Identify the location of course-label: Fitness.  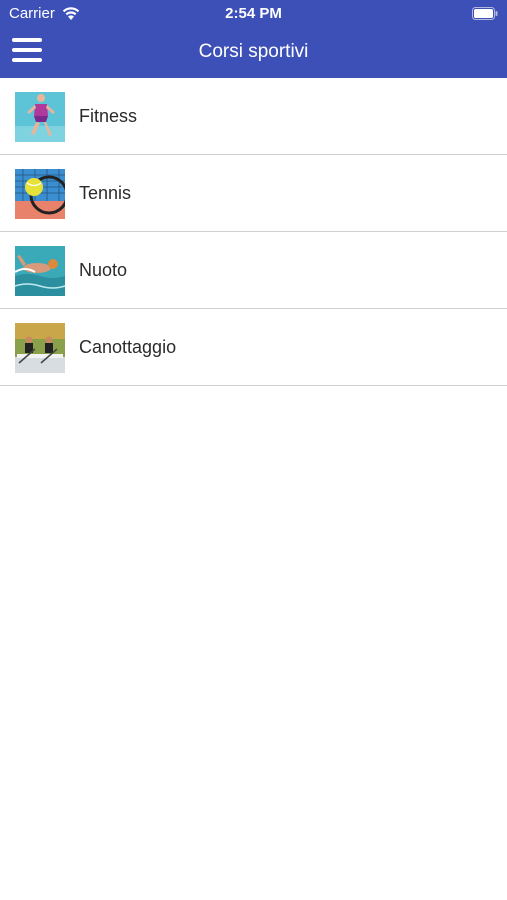
(108, 116).